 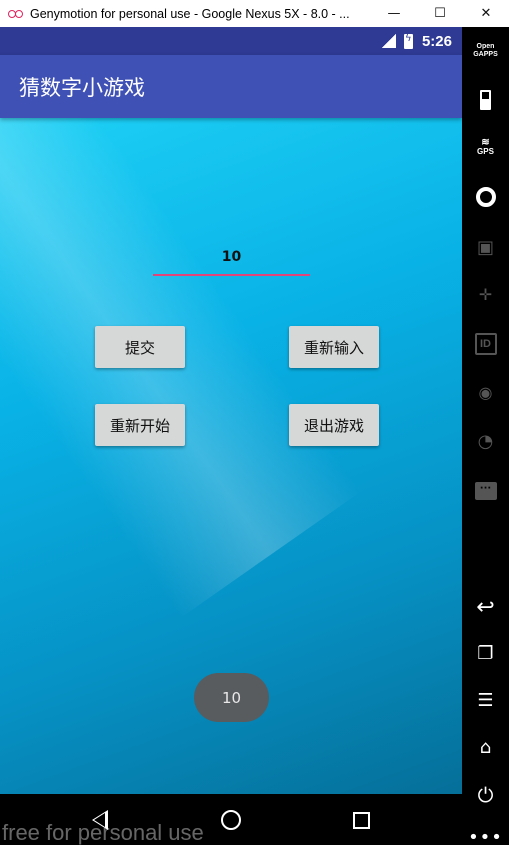 What do you see at coordinates (485, 344) in the screenshot?
I see `device-id-widget-icon: ID` at bounding box center [485, 344].